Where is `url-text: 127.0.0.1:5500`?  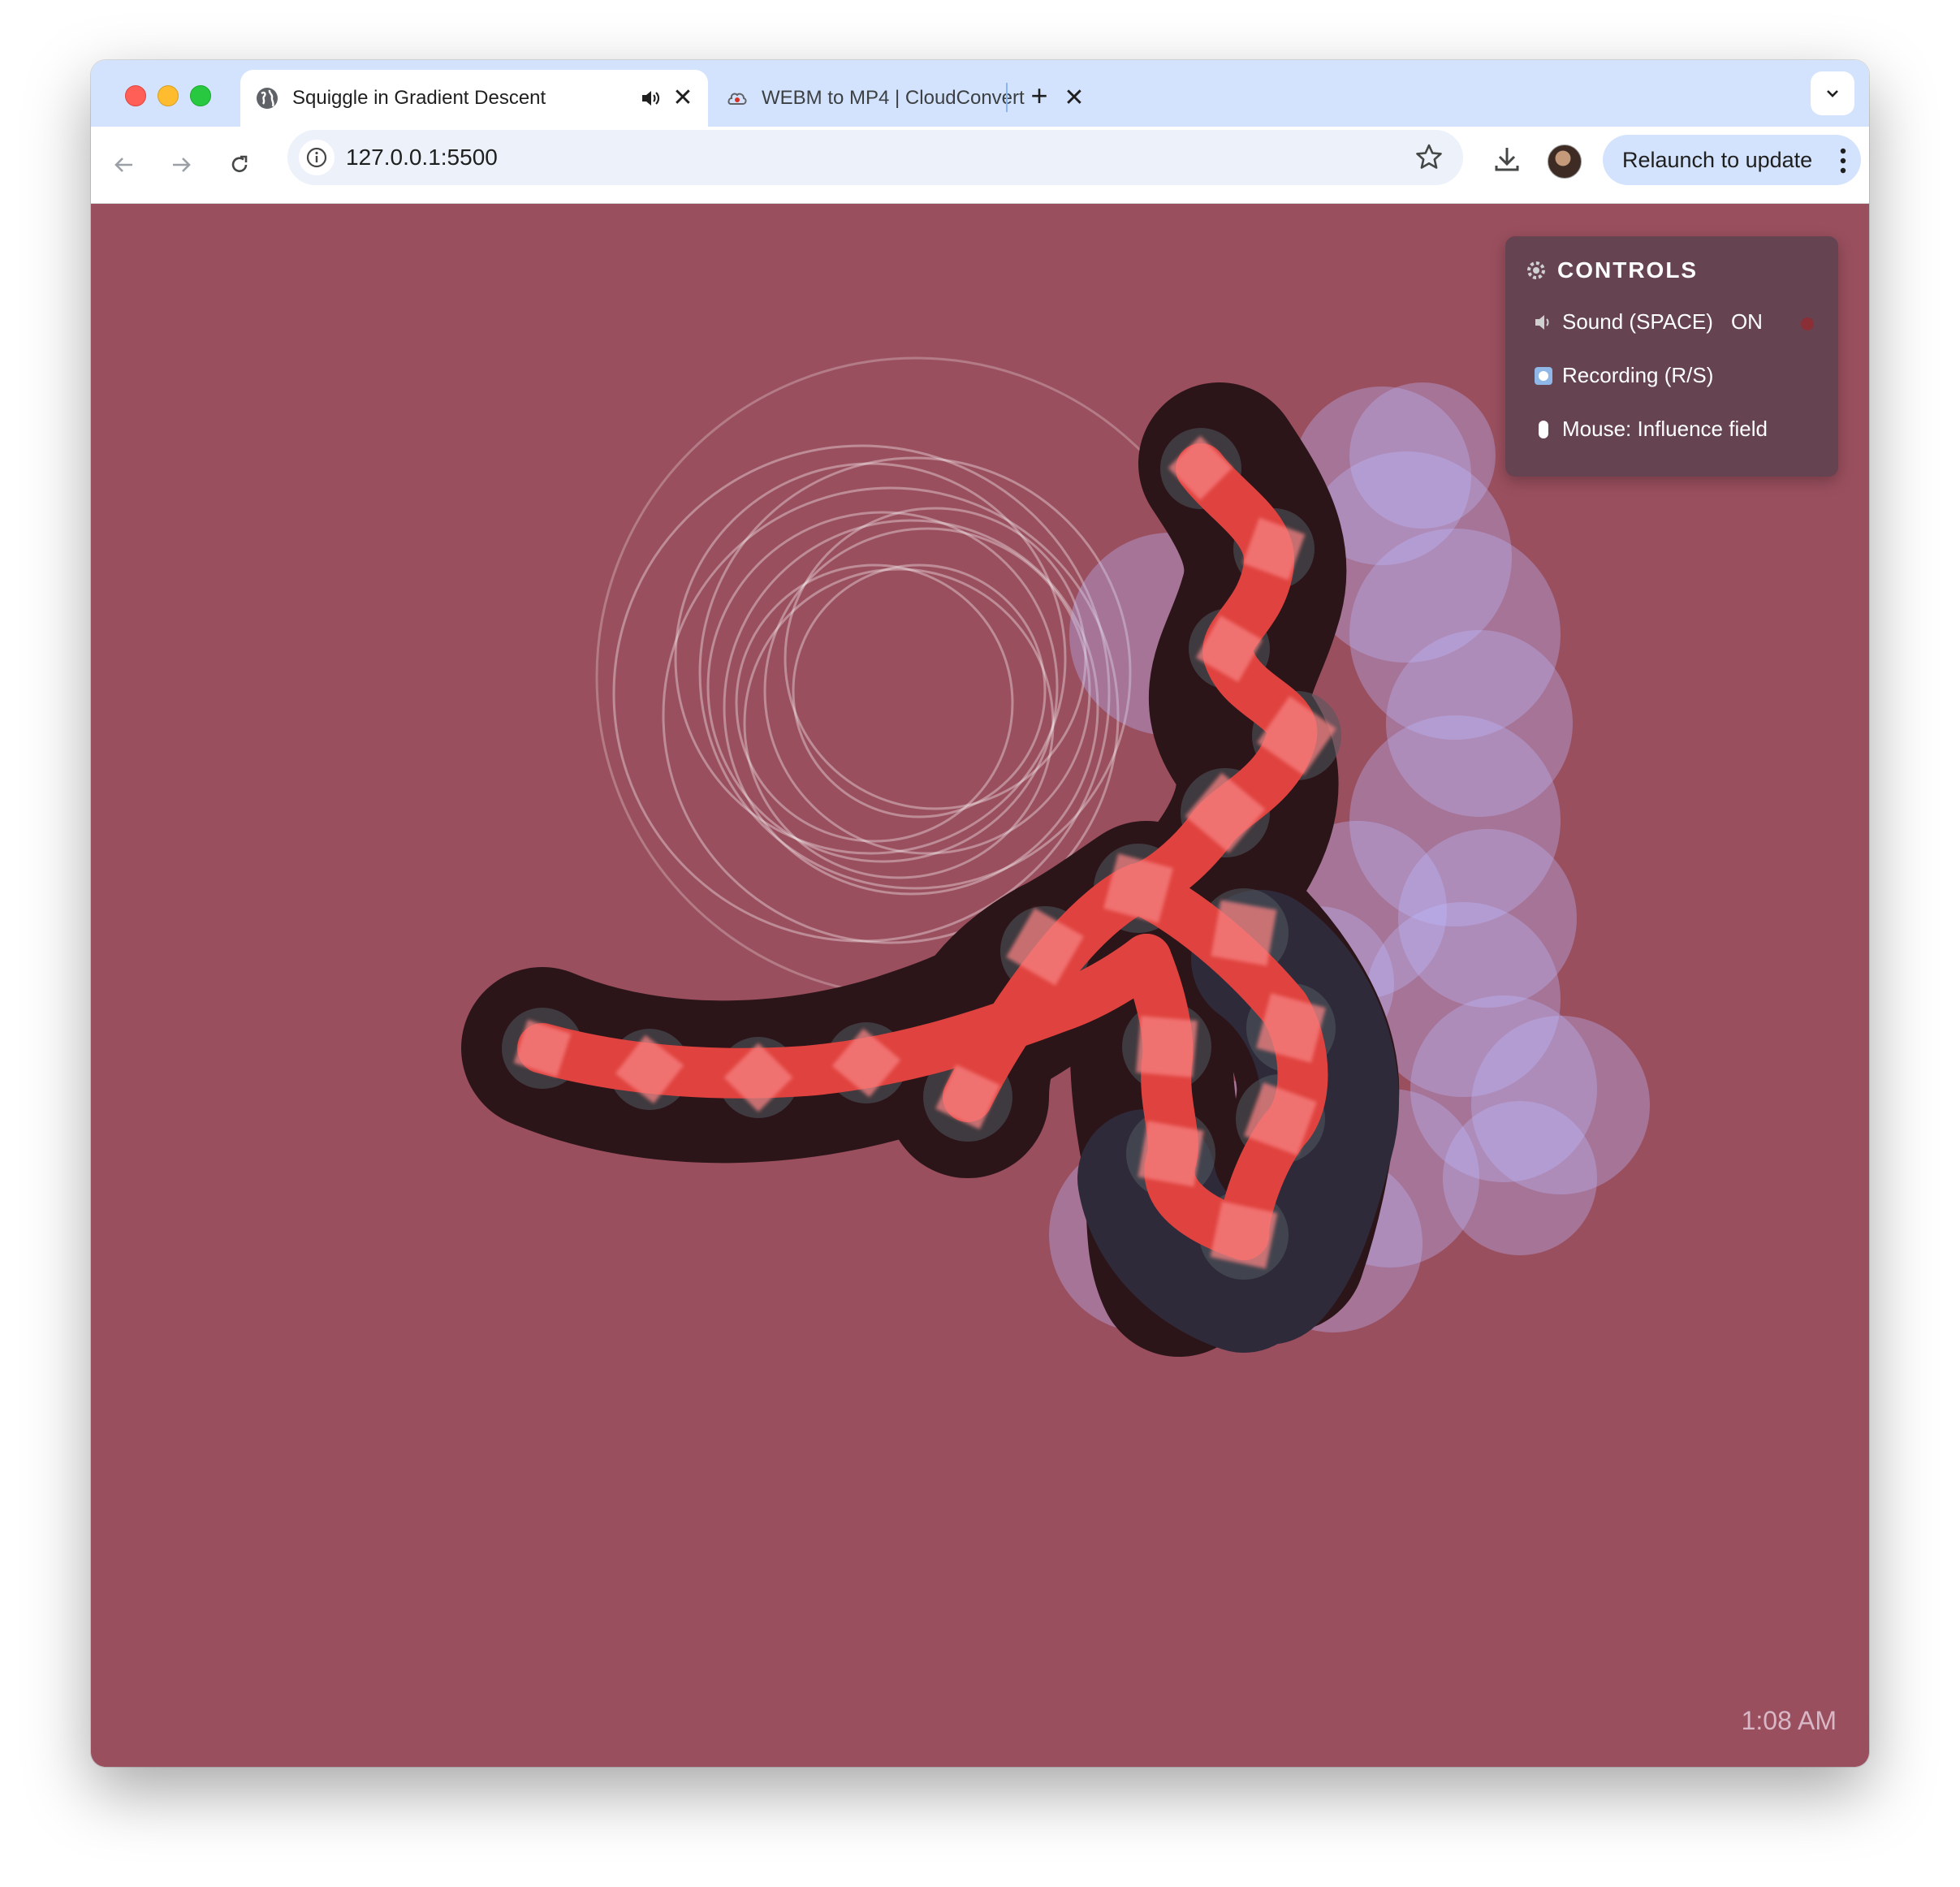 url-text: 127.0.0.1:5500 is located at coordinates (422, 157).